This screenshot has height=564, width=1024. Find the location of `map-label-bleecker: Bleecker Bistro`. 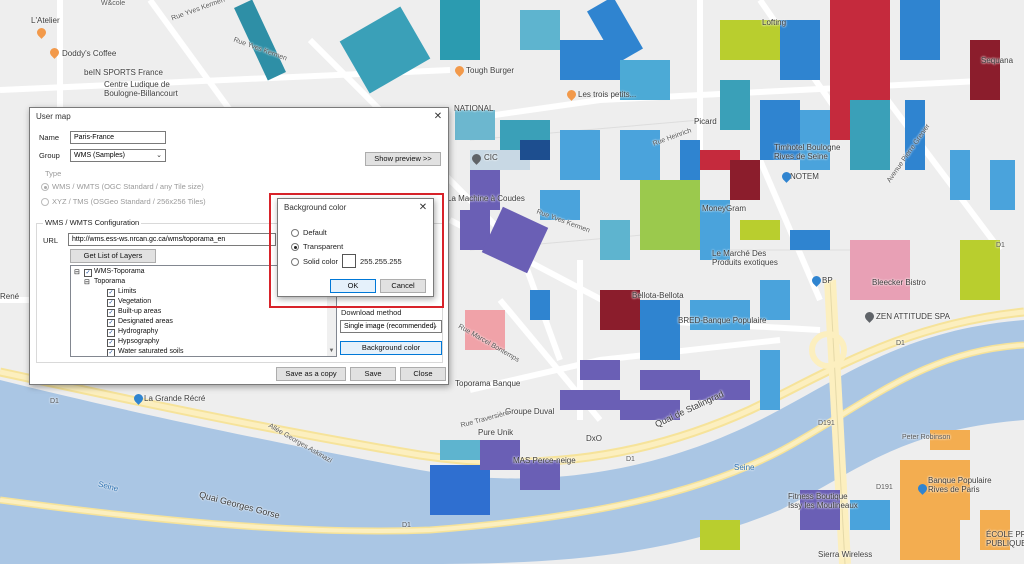

map-label-bleecker: Bleecker Bistro is located at coordinates (899, 282).